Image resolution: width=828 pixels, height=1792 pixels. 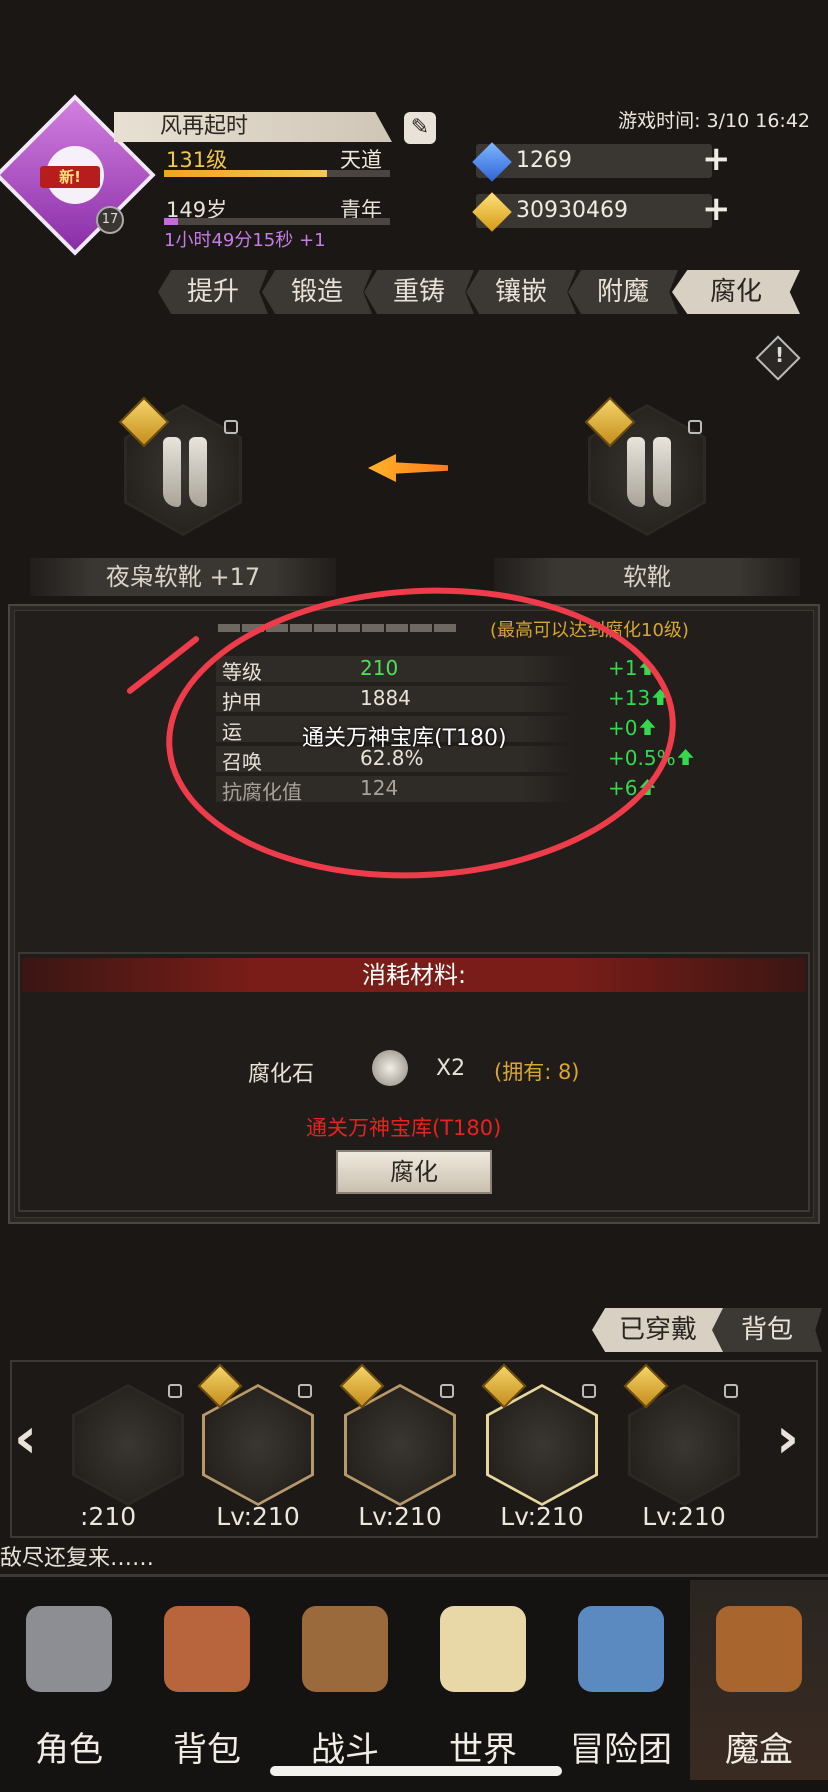 I want to click on backpack-icon, so click(x=207, y=1649).